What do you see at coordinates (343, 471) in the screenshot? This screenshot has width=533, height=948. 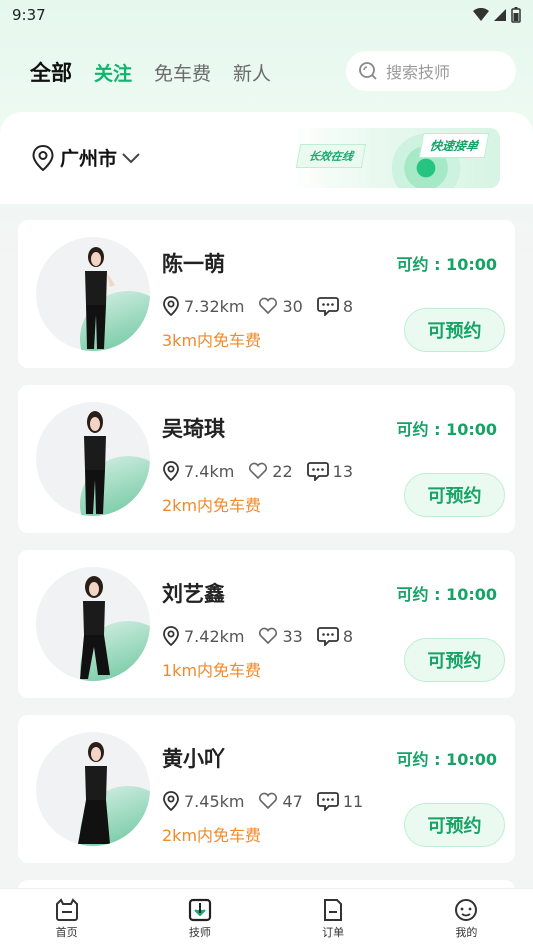 I see `comments-count: 13` at bounding box center [343, 471].